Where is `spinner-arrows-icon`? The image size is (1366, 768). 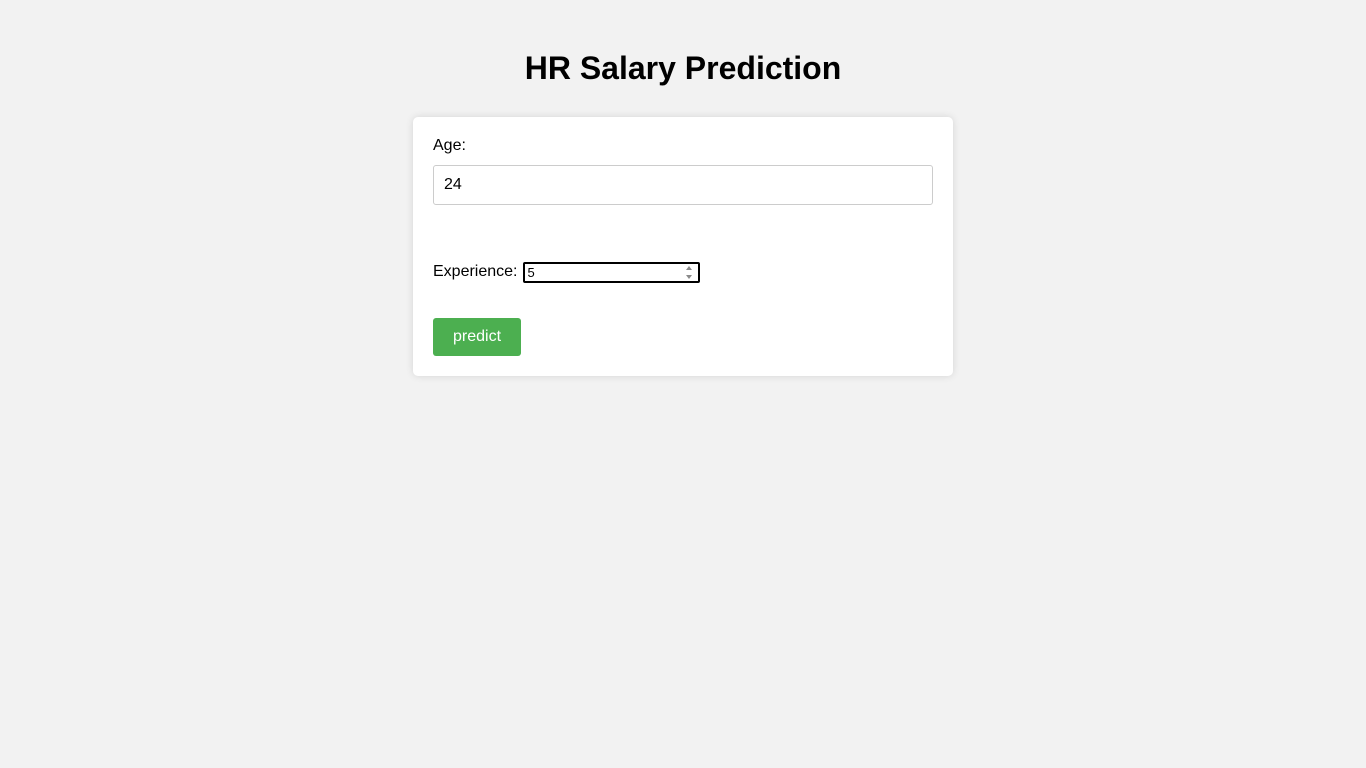
spinner-arrows-icon is located at coordinates (689, 272).